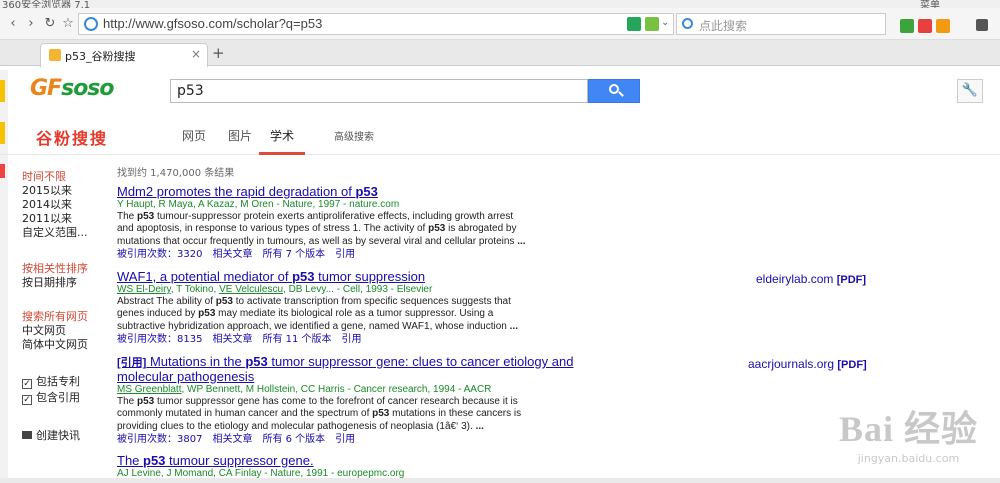 This screenshot has height=483, width=1000. Describe the element at coordinates (908, 458) in the screenshot. I see `watermark-line2: jingyan.baidu.com` at that location.